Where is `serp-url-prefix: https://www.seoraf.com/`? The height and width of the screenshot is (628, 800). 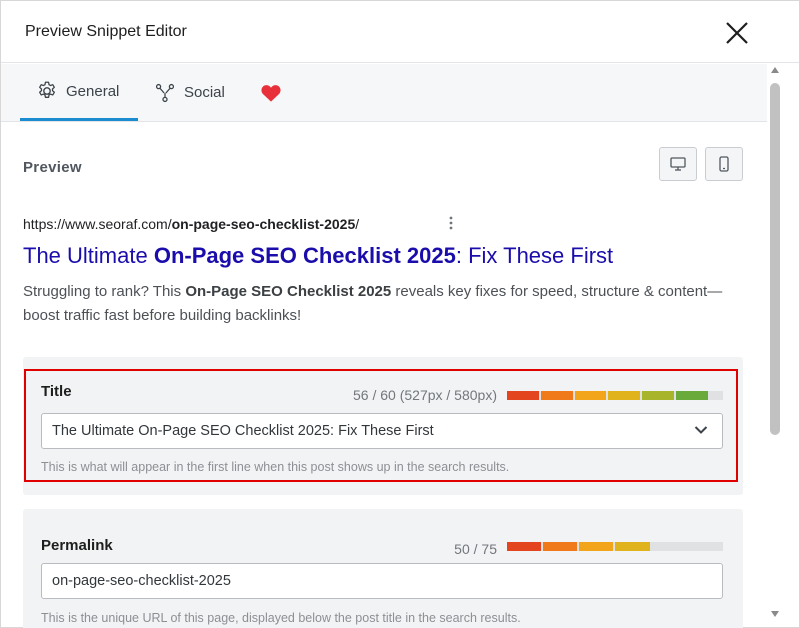
serp-url-prefix: https://www.seoraf.com/ is located at coordinates (97, 224).